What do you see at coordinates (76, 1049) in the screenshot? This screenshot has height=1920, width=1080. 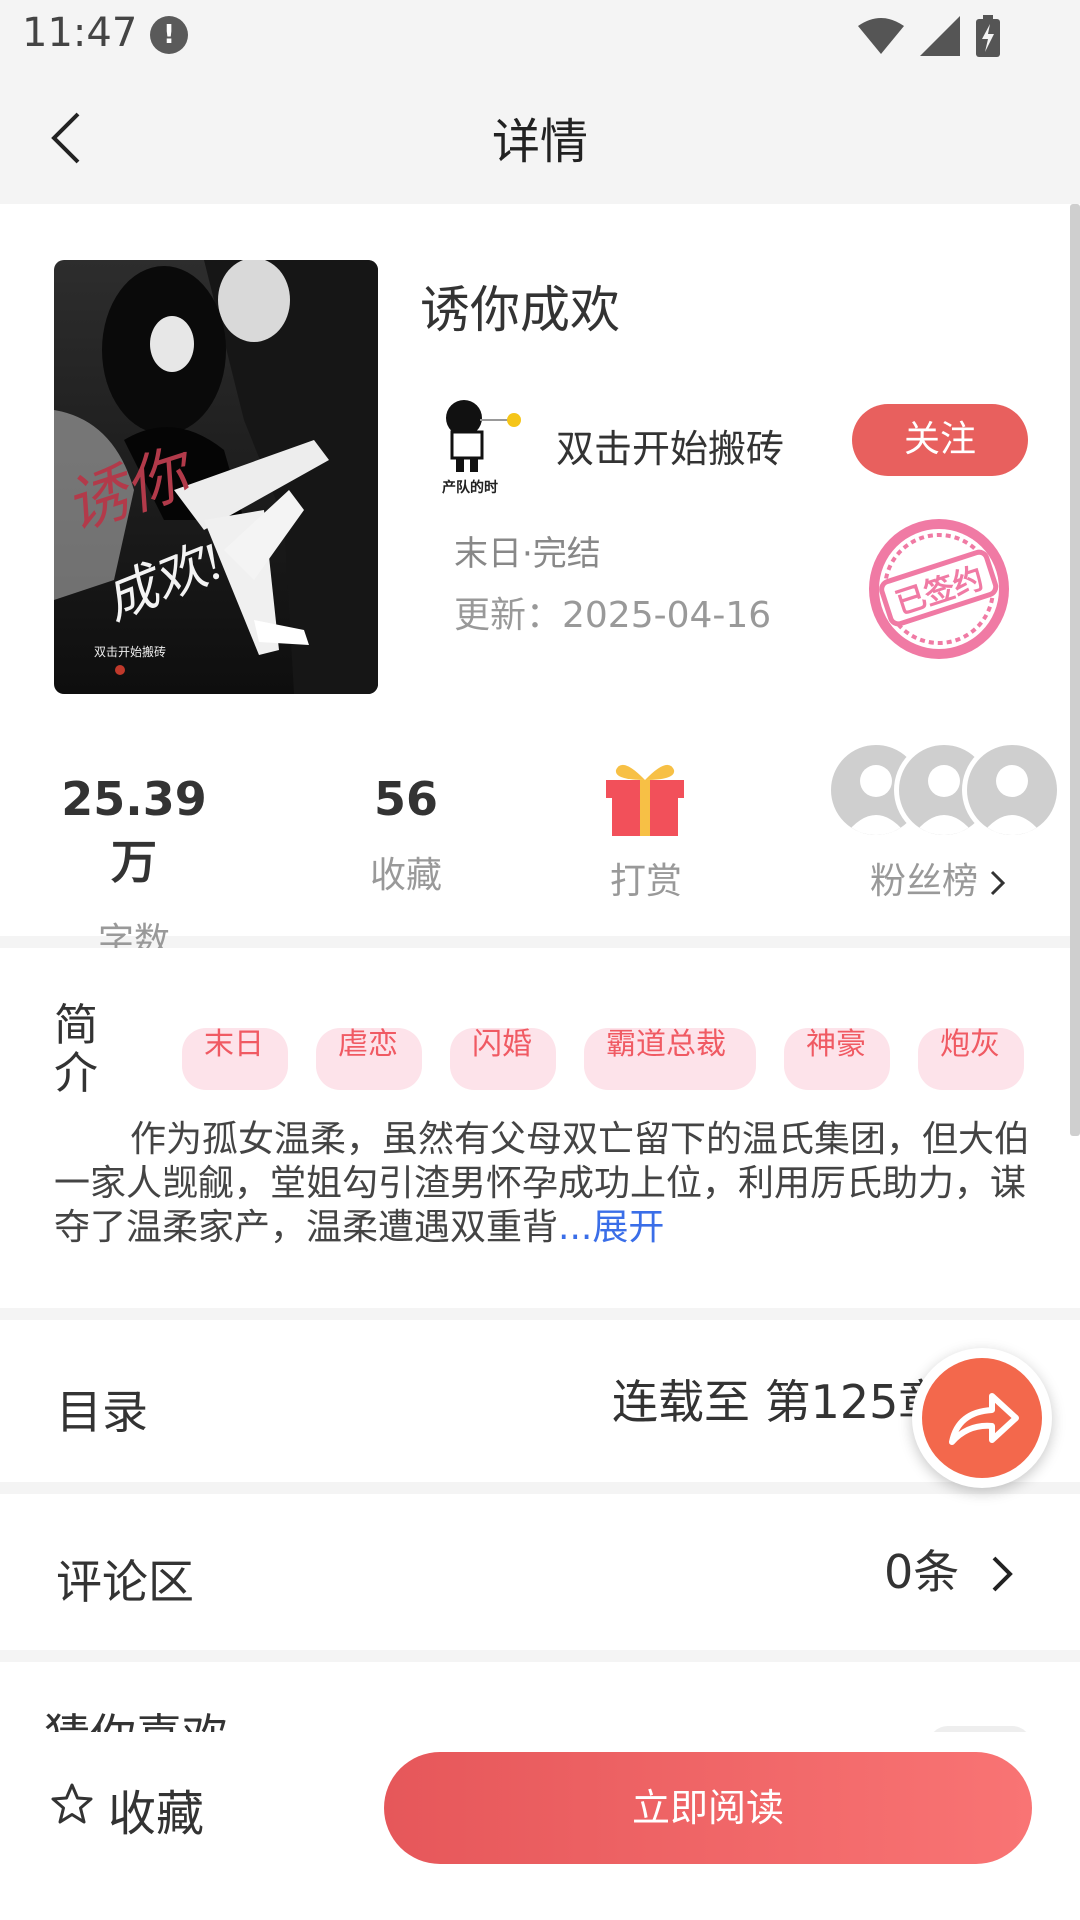 I see `intro-heading: 简介` at bounding box center [76, 1049].